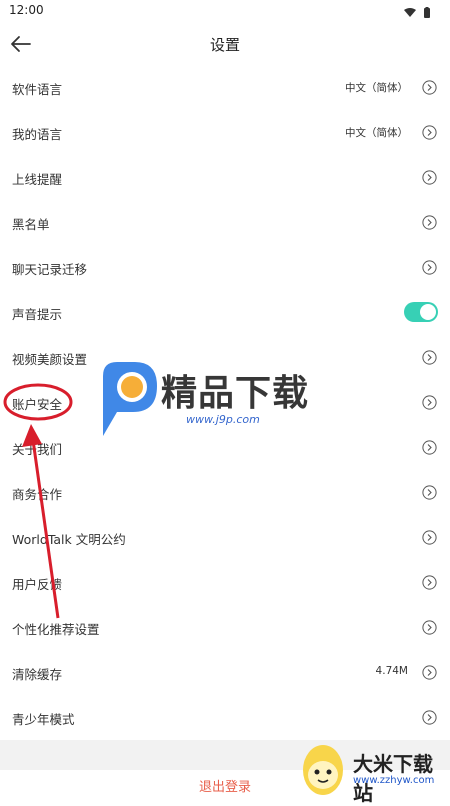 The height and width of the screenshot is (806, 450). Describe the element at coordinates (225, 222) in the screenshot. I see `settings-row: 黑名单` at that location.